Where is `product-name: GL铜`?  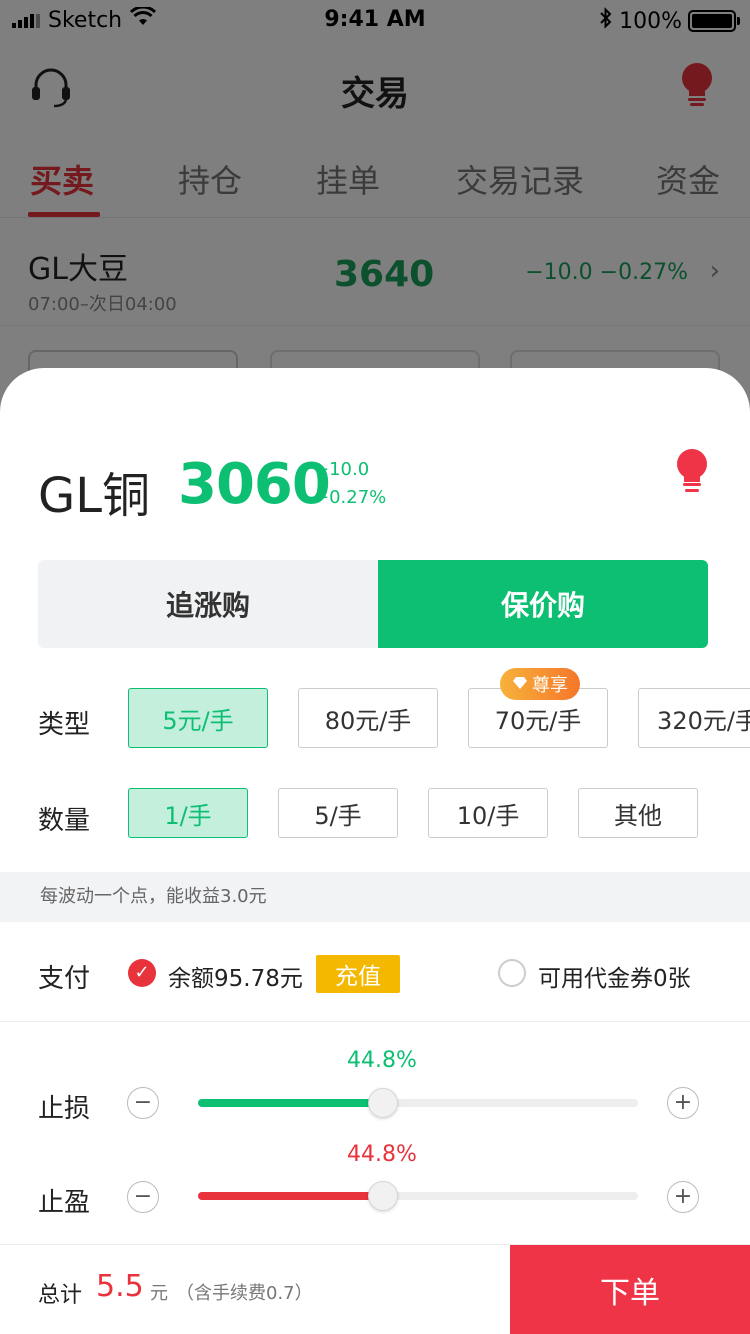 product-name: GL铜 is located at coordinates (94, 496).